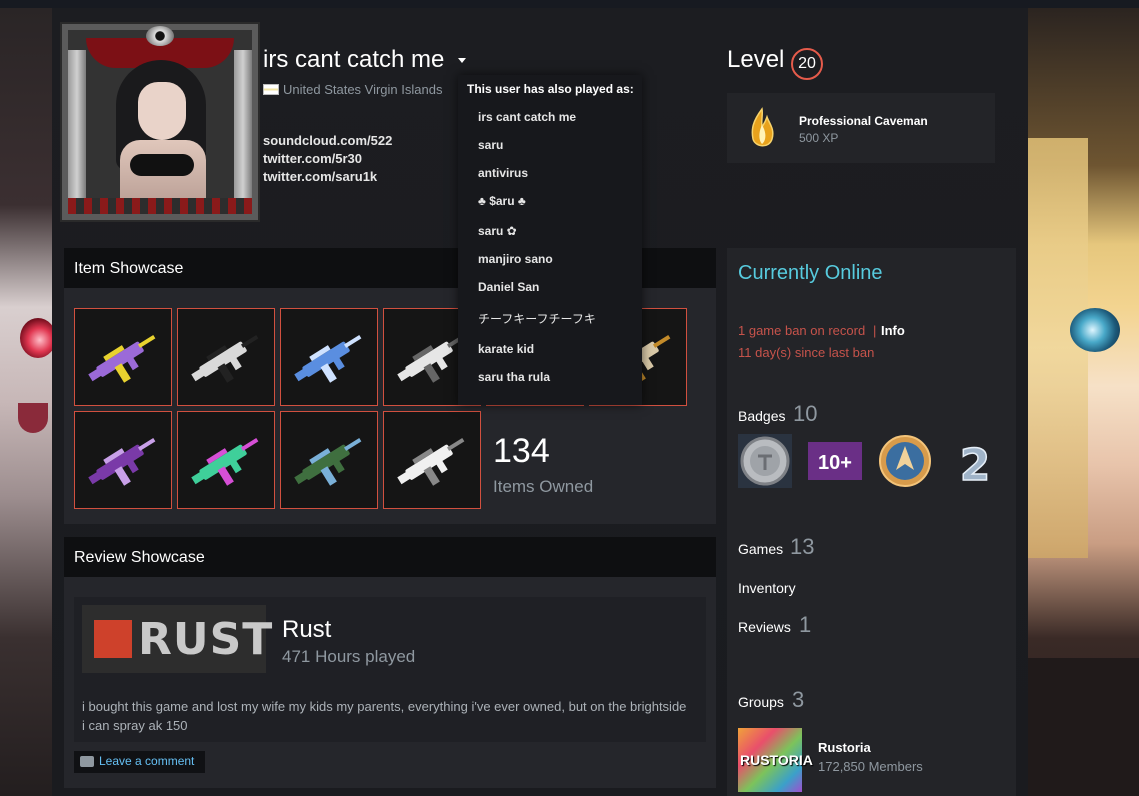  I want to click on group-avatar-text: RUSTORIA, so click(776, 760).